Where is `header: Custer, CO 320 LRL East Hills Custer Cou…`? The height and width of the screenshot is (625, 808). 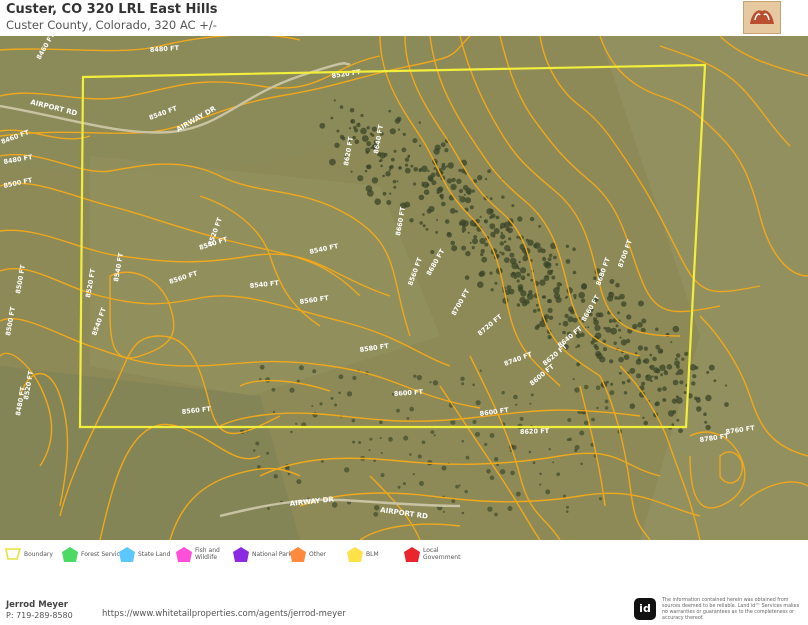
header: Custer, CO 320 LRL East Hills Custer Cou… is located at coordinates (404, 18).